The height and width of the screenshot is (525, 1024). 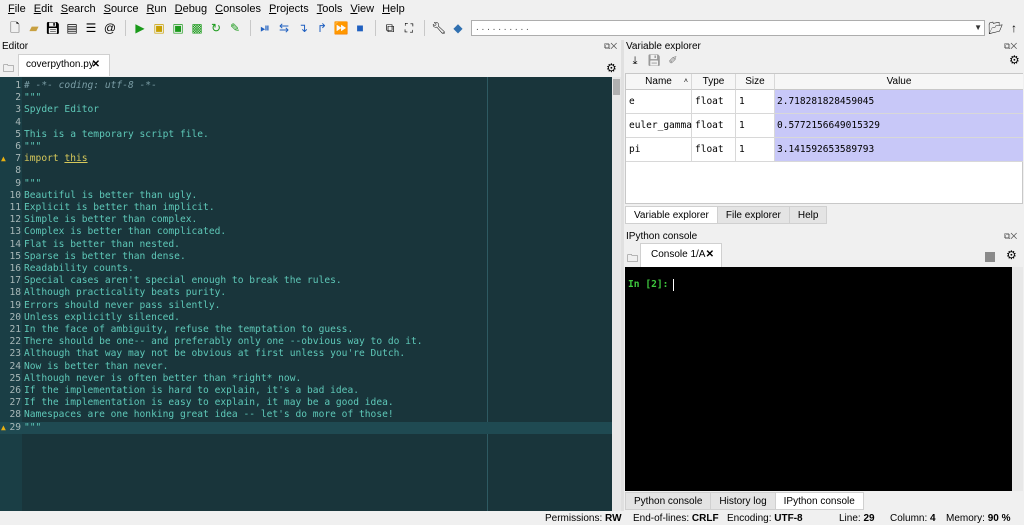 I want to click on tab-help: Help, so click(x=808, y=215).